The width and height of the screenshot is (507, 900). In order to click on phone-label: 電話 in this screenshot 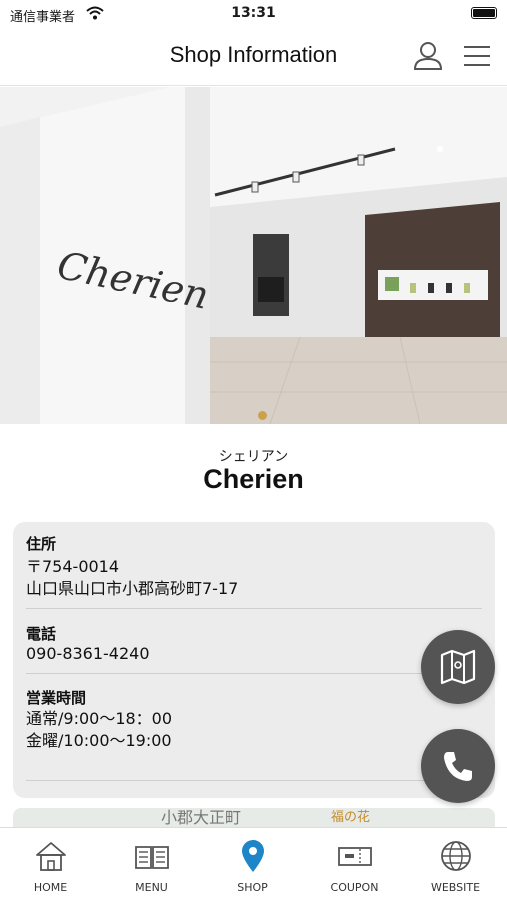, I will do `click(41, 634)`.